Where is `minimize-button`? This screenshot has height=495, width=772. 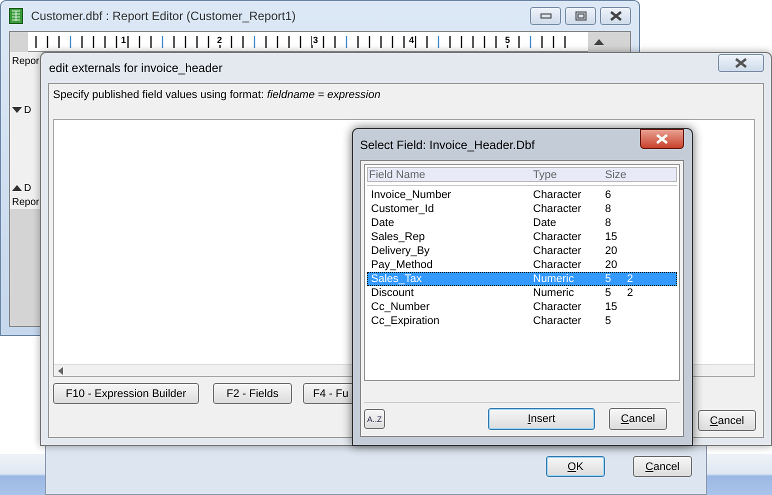 minimize-button is located at coordinates (545, 16).